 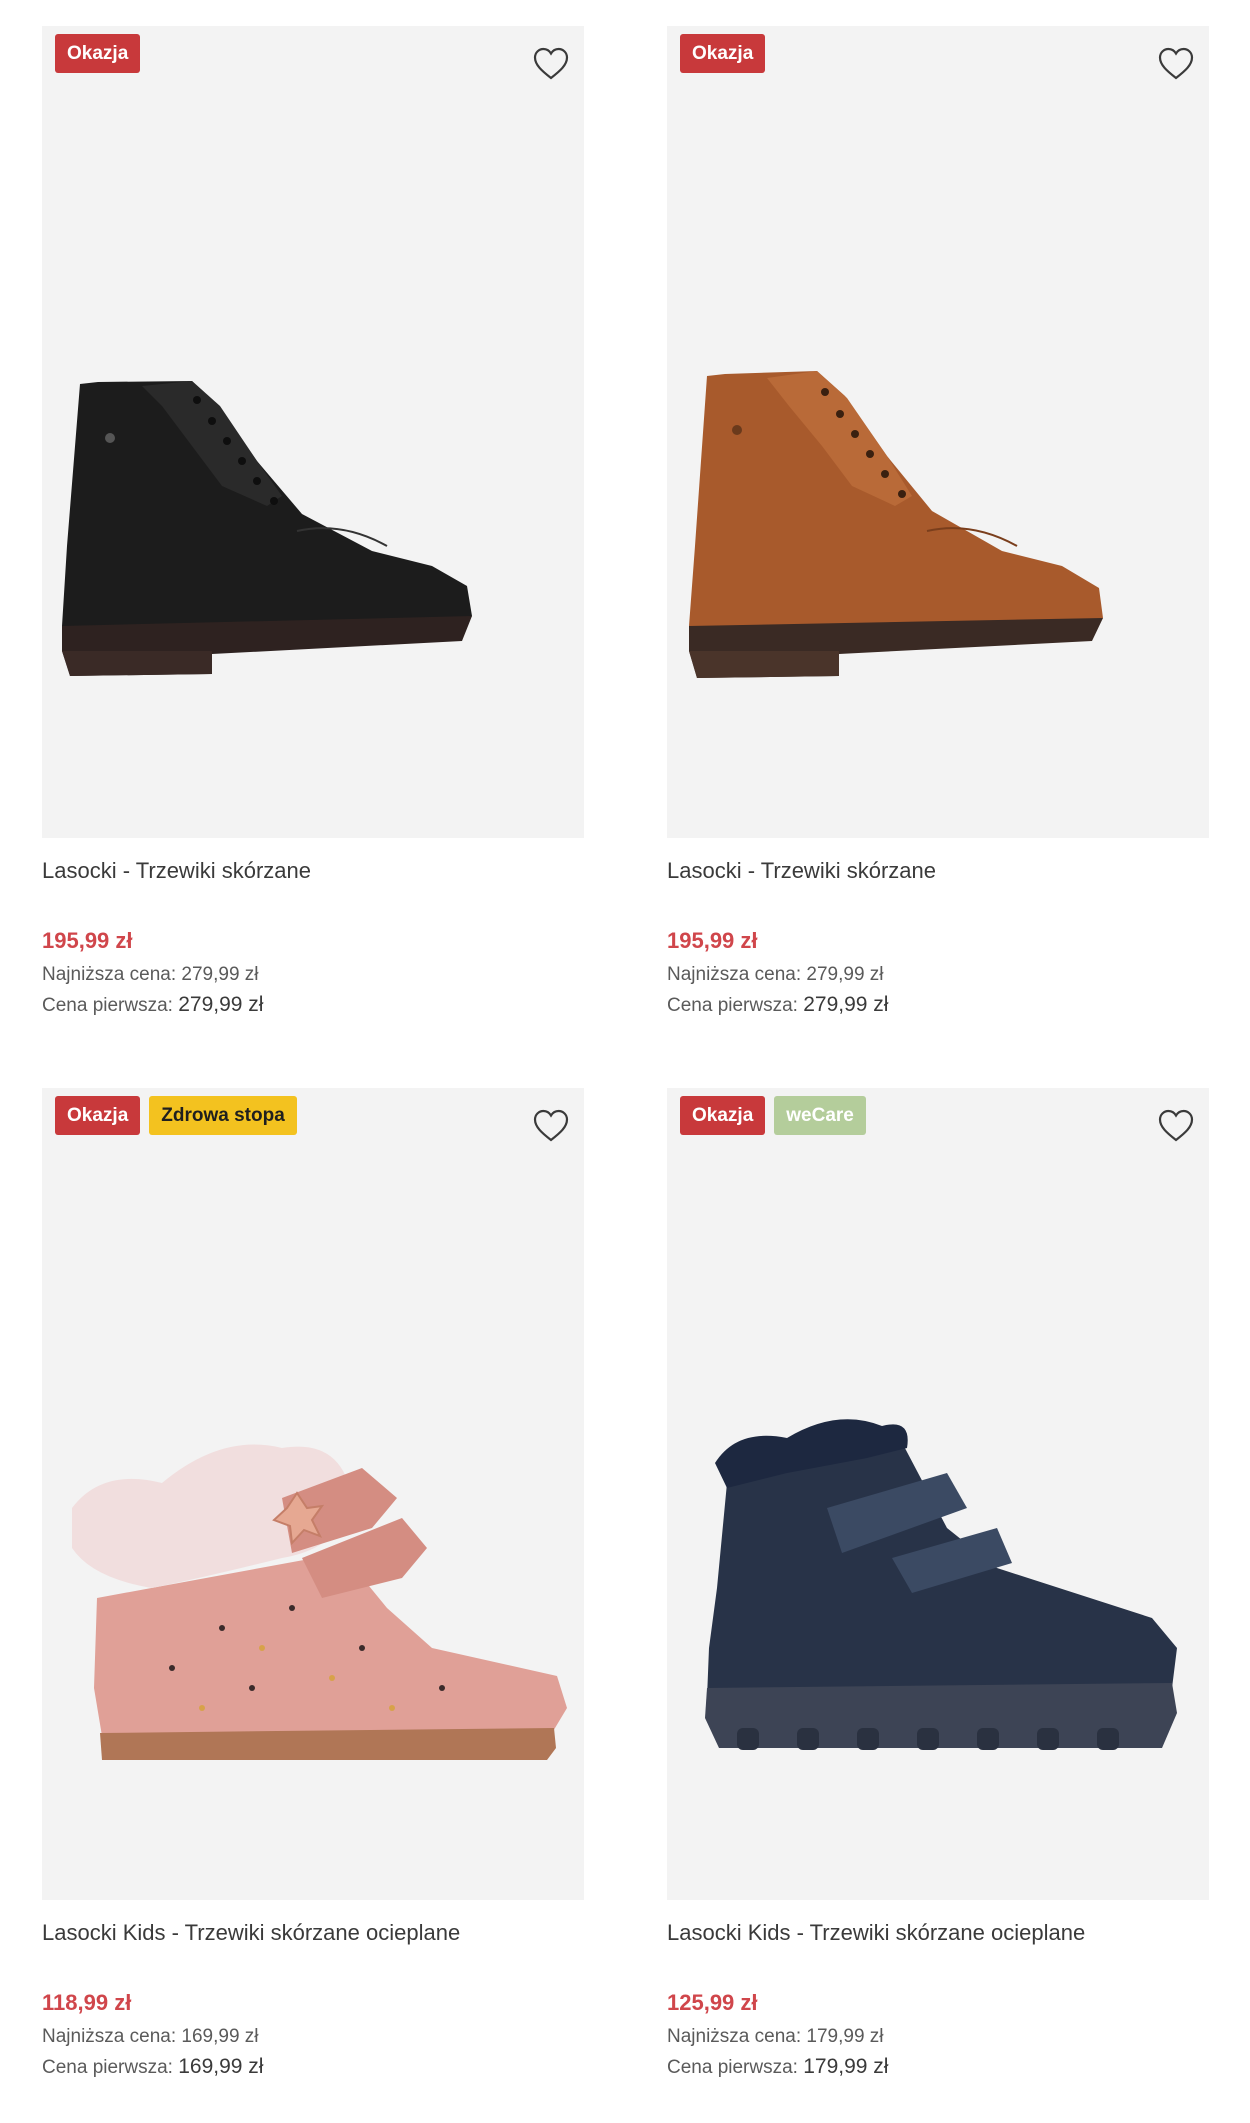 I want to click on original-price-value: 179,99 zł, so click(x=846, y=2066).